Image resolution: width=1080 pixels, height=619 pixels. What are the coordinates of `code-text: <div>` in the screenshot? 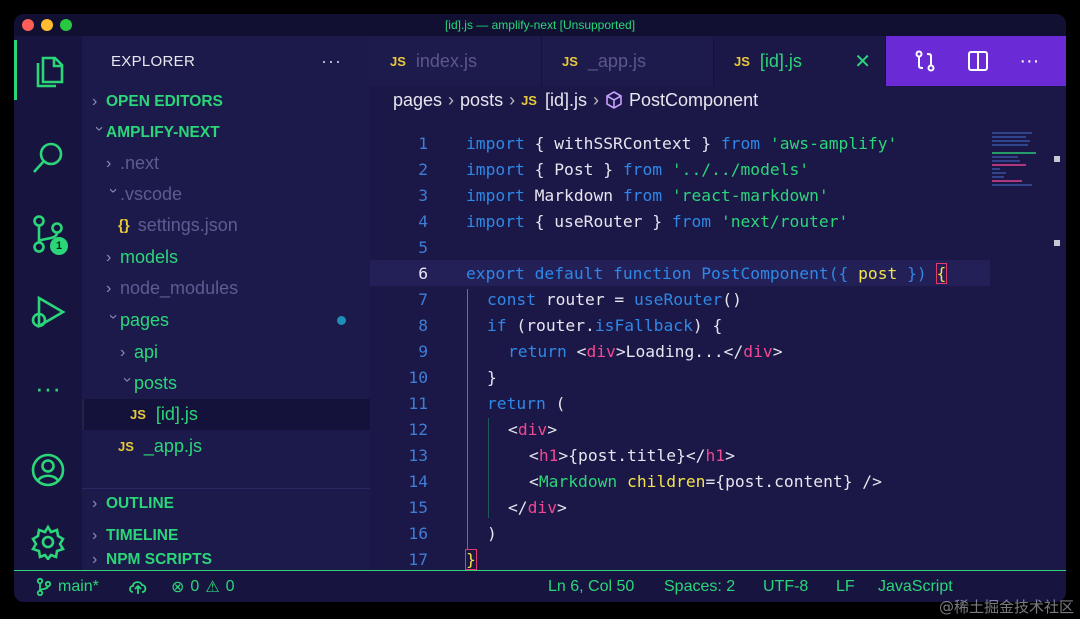 It's located at (533, 429).